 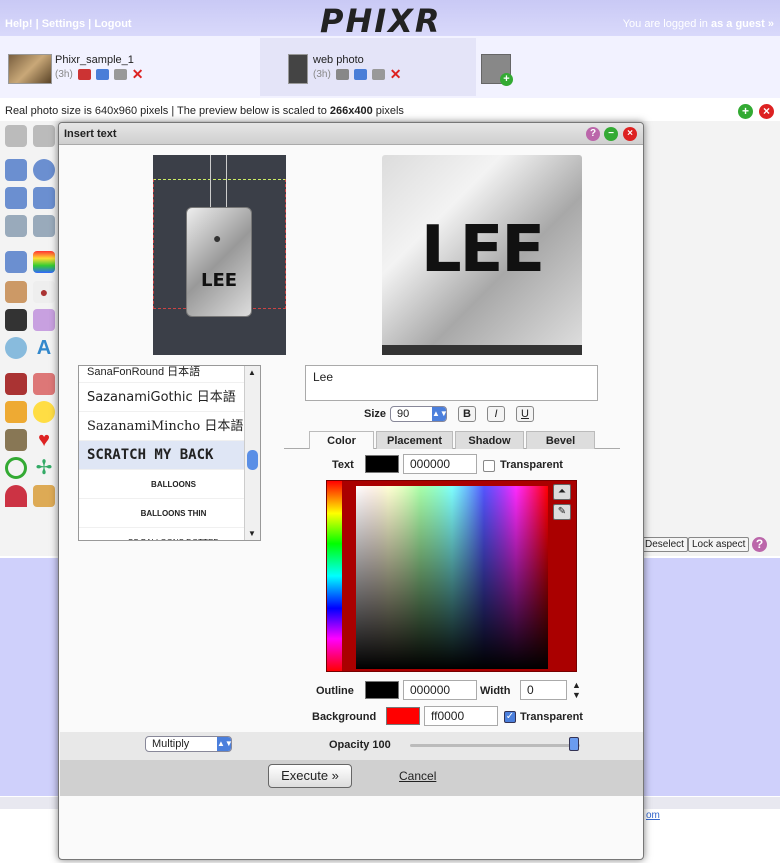 What do you see at coordinates (497, 70) in the screenshot?
I see `add-photo-button: +` at bounding box center [497, 70].